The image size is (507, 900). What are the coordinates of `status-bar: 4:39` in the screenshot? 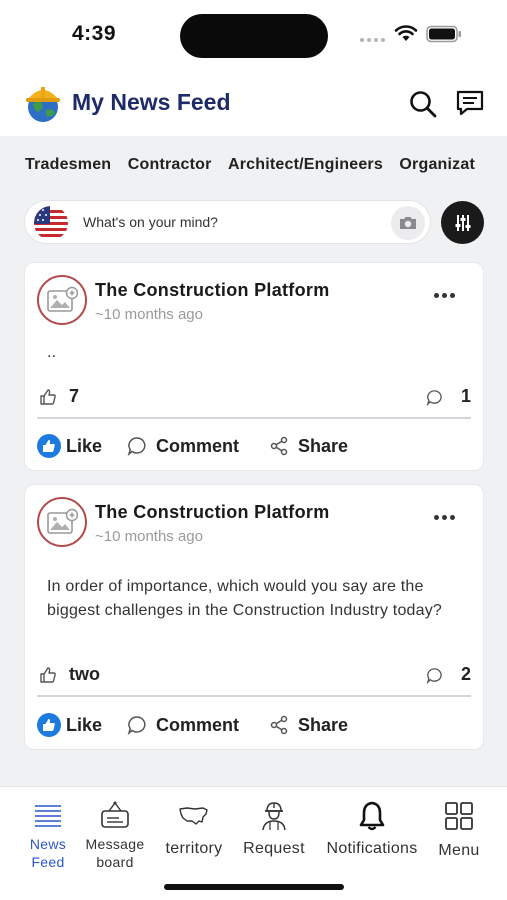 It's located at (253, 39).